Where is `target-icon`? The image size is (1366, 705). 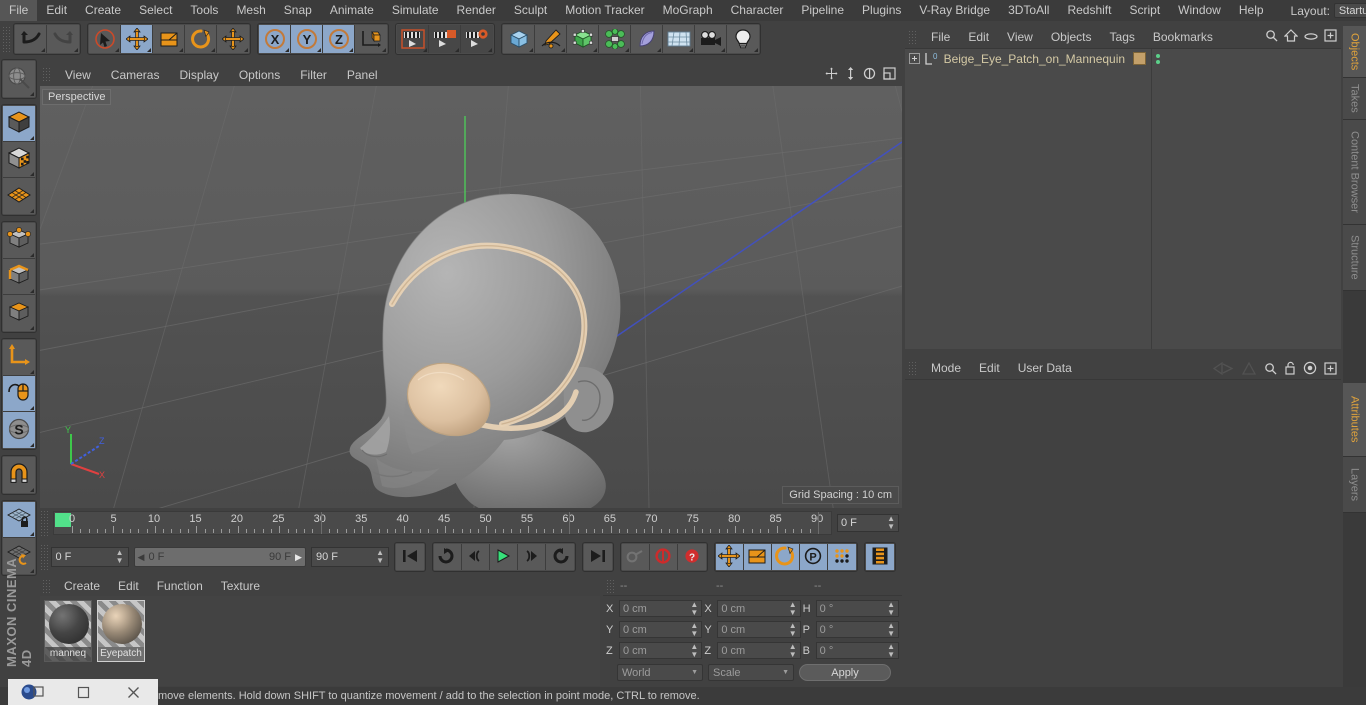 target-icon is located at coordinates (1310, 369).